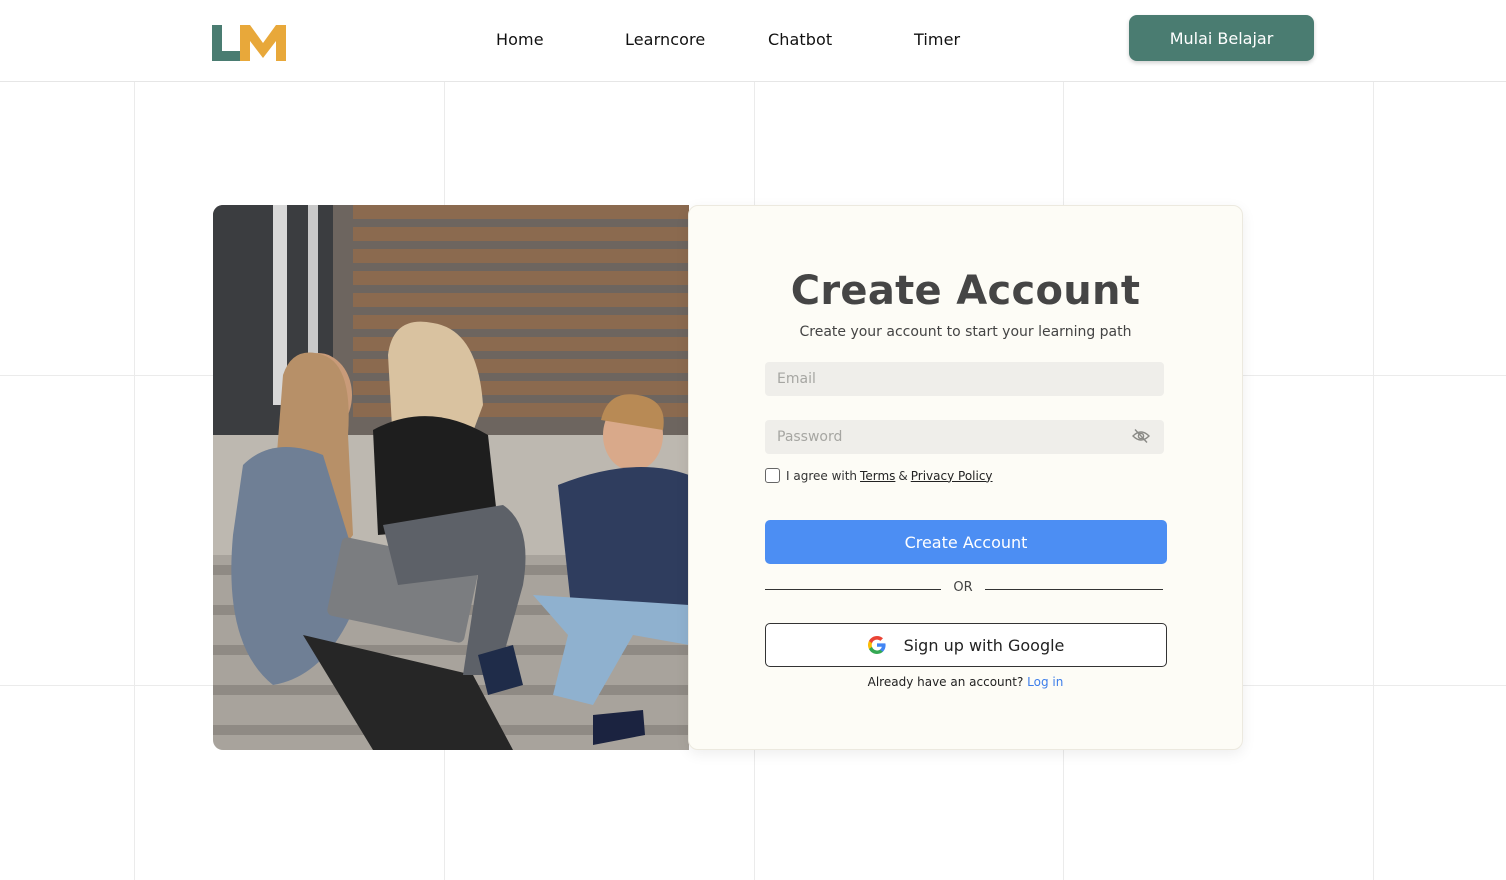 Image resolution: width=1506 pixels, height=880 pixels. What do you see at coordinates (965, 291) in the screenshot?
I see `page-title: Create Account` at bounding box center [965, 291].